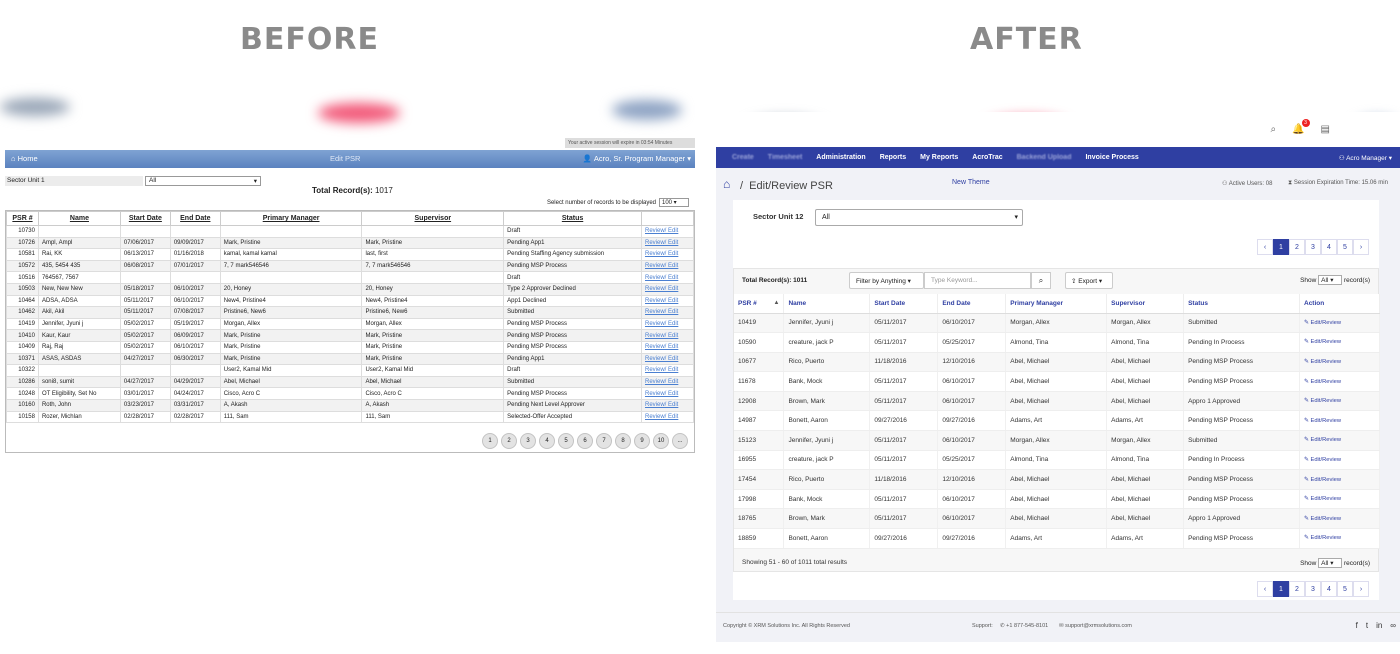 This screenshot has width=1400, height=654. I want to click on nav-item: Administration, so click(840, 157).